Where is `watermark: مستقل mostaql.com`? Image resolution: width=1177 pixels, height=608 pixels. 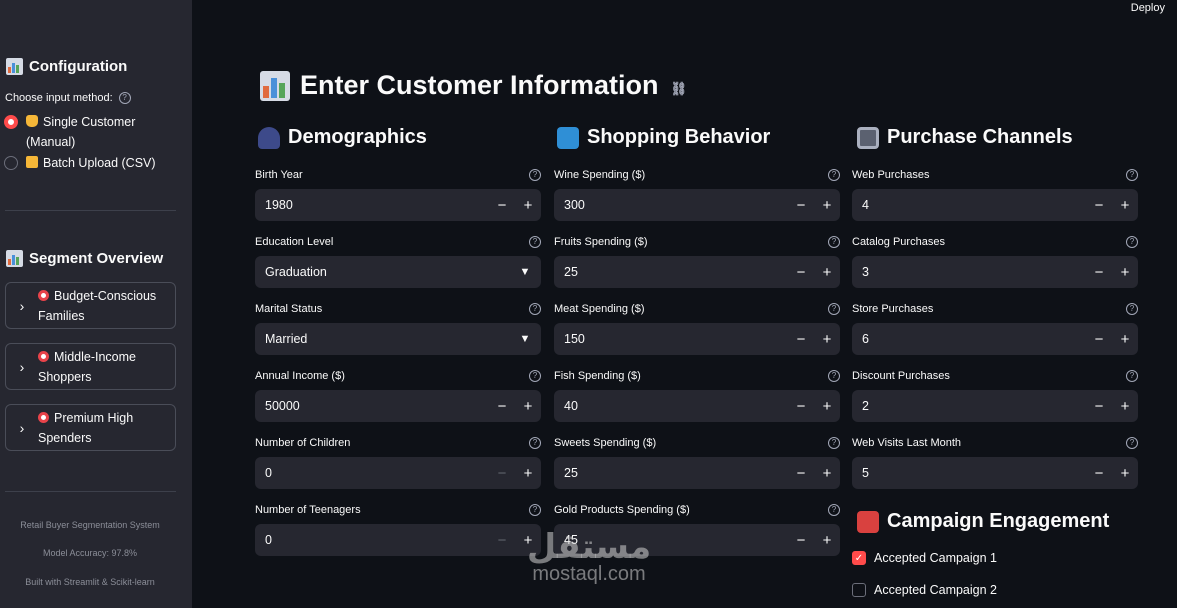
watermark: مستقل mostaql.com is located at coordinates (589, 557).